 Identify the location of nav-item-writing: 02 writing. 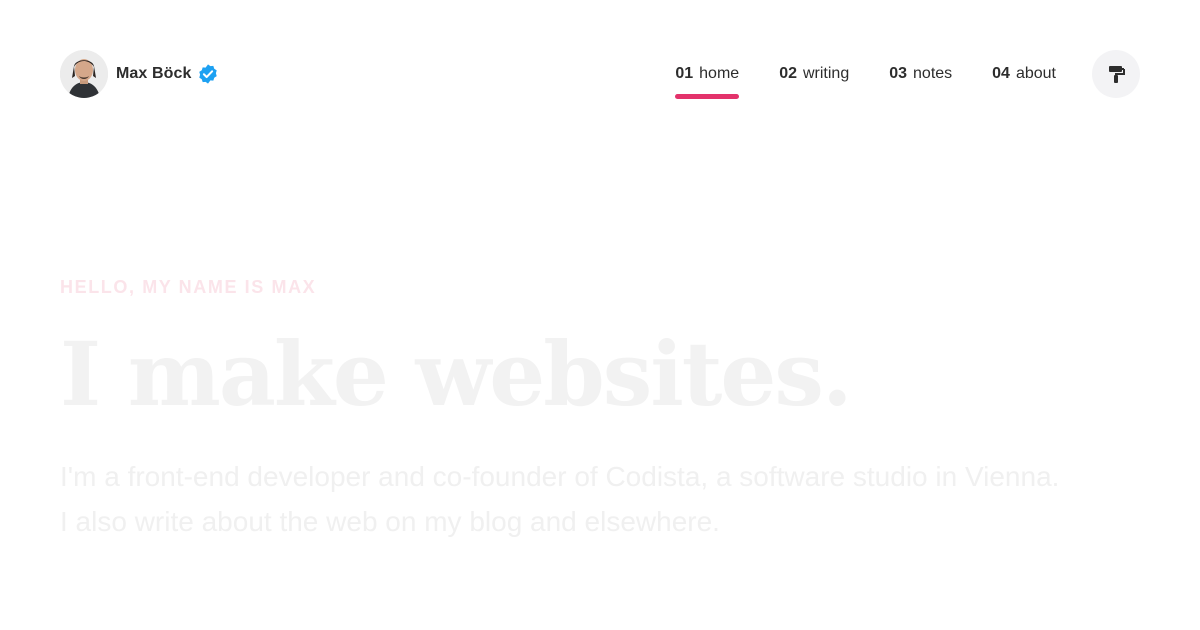
(814, 74).